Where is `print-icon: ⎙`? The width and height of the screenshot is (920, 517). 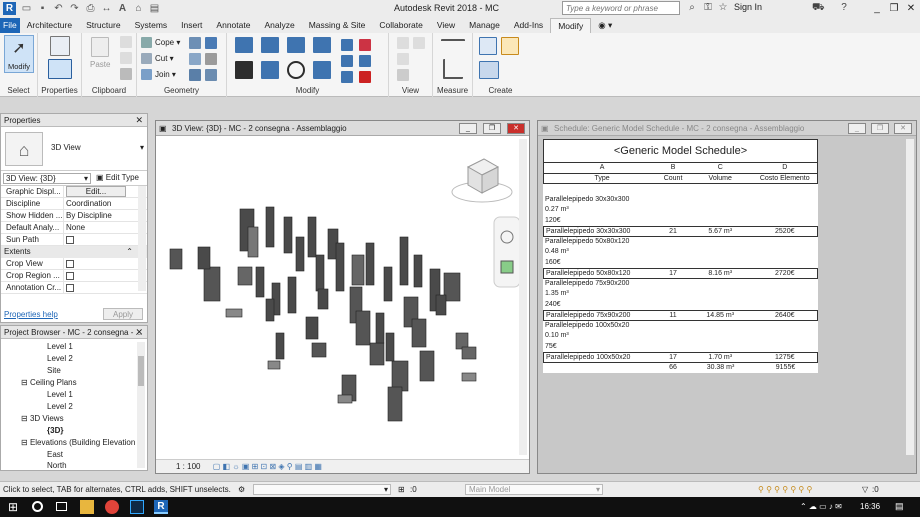 print-icon: ⎙ is located at coordinates (90, 8).